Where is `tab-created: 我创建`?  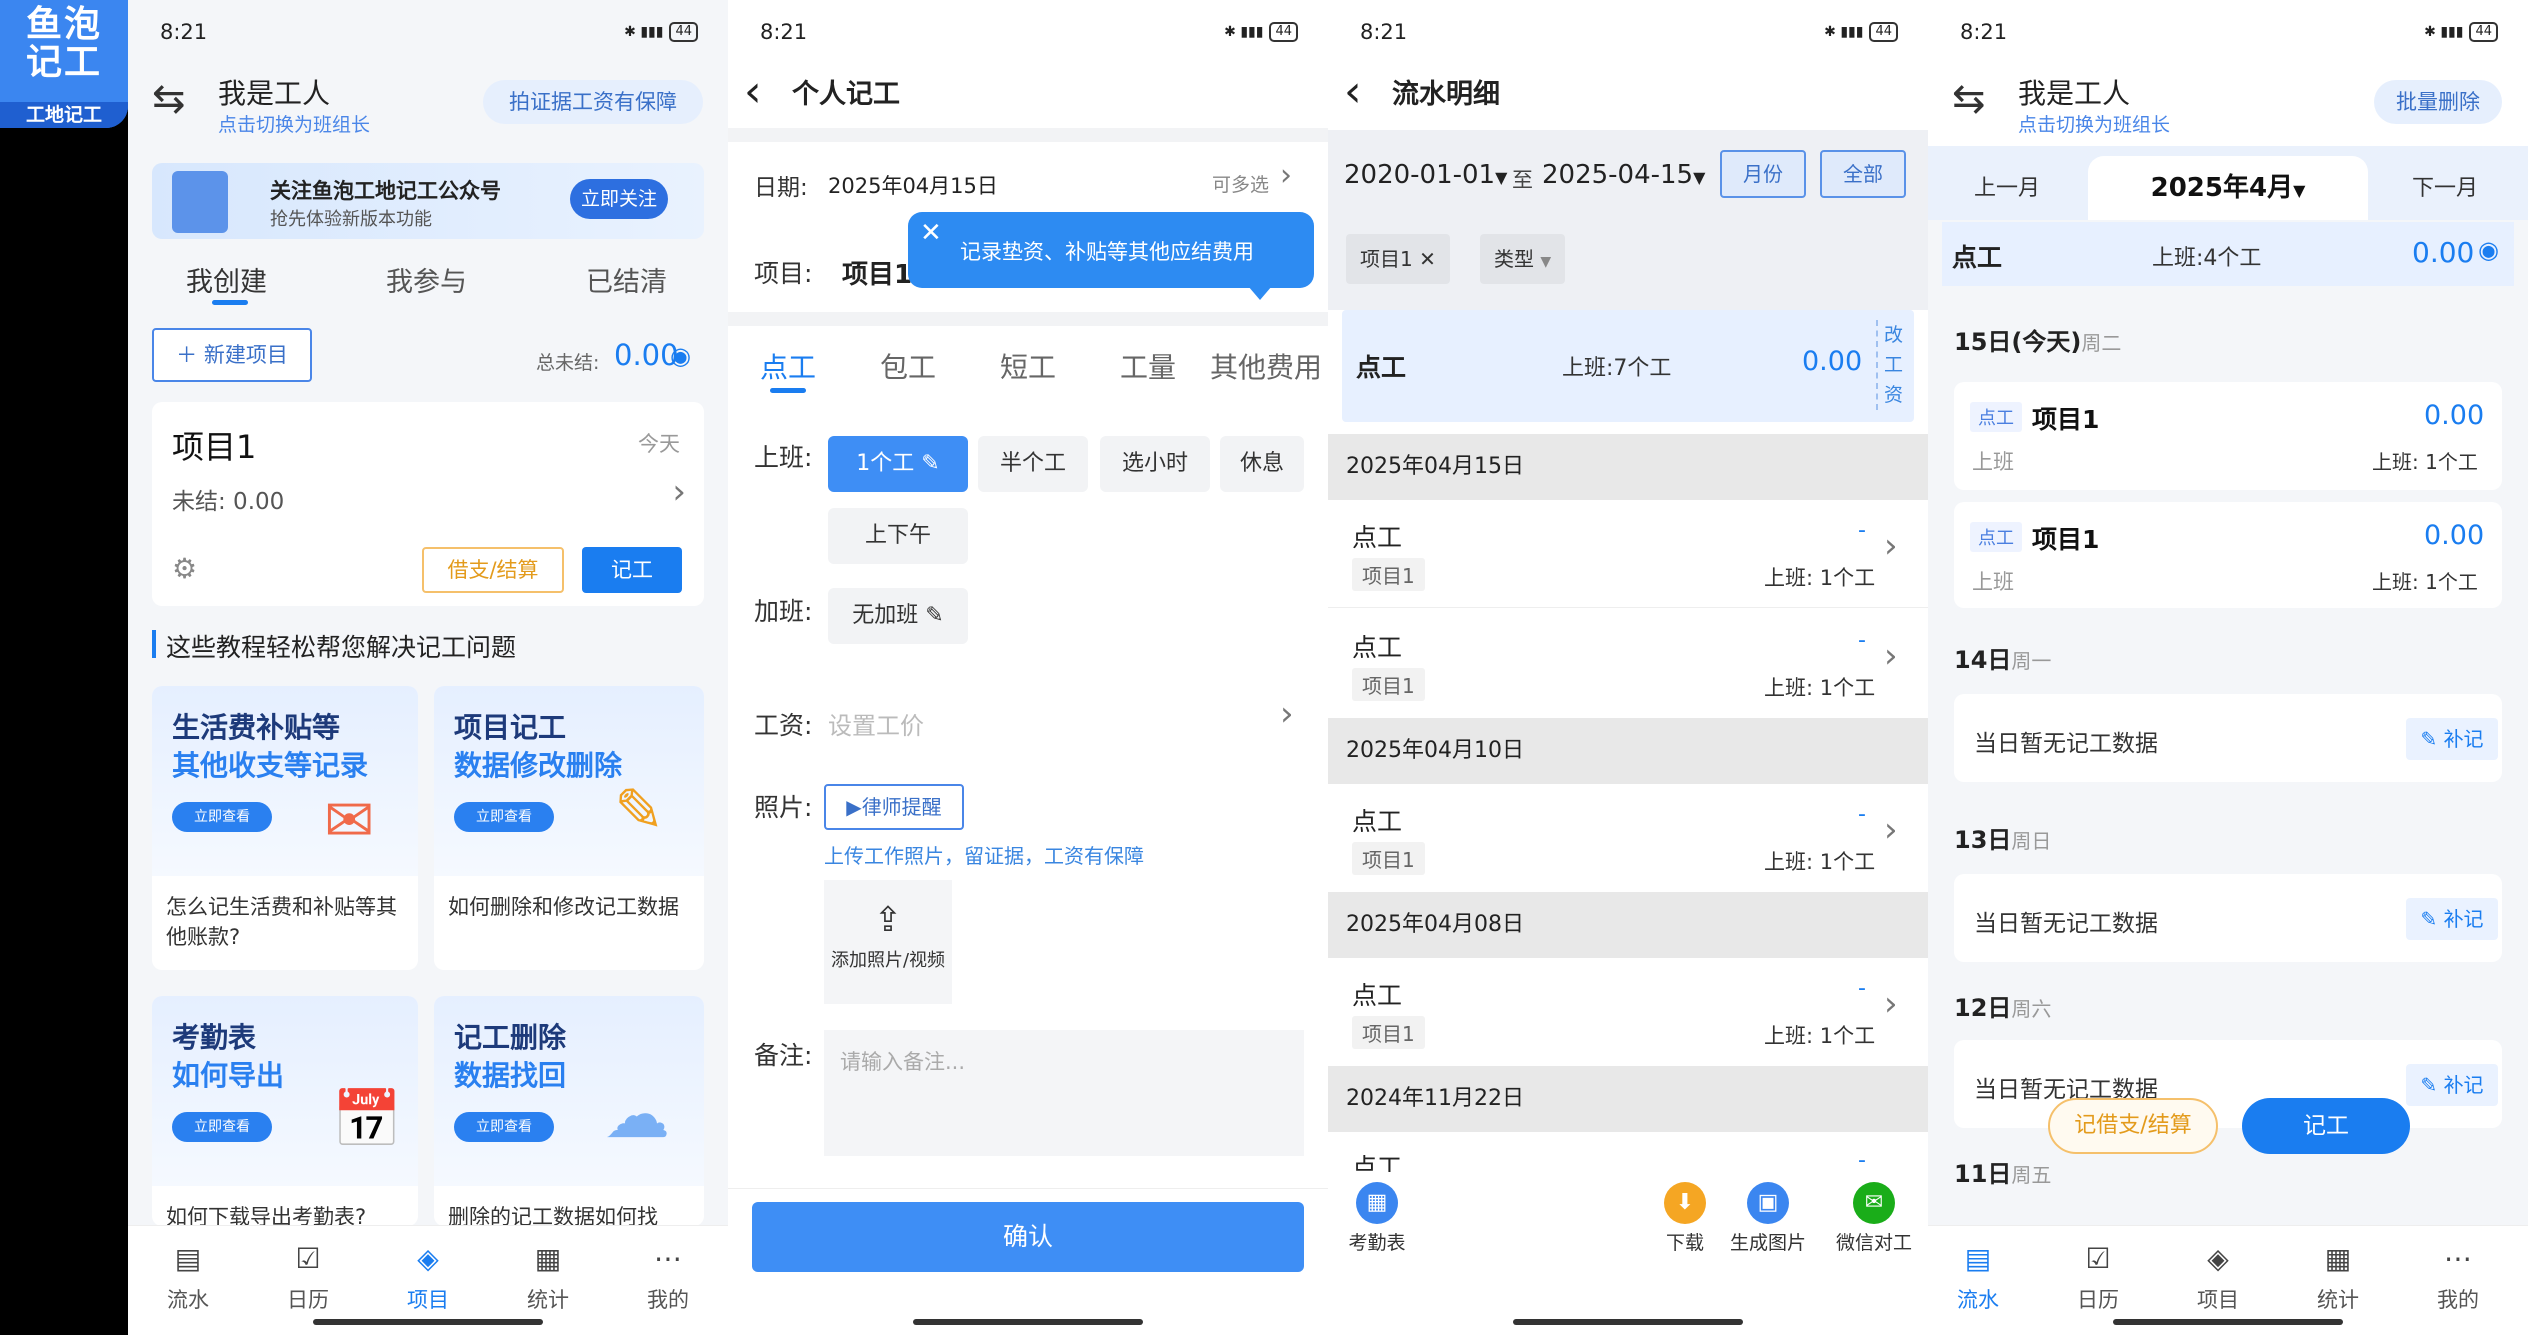
tab-created: 我创建 is located at coordinates (226, 279).